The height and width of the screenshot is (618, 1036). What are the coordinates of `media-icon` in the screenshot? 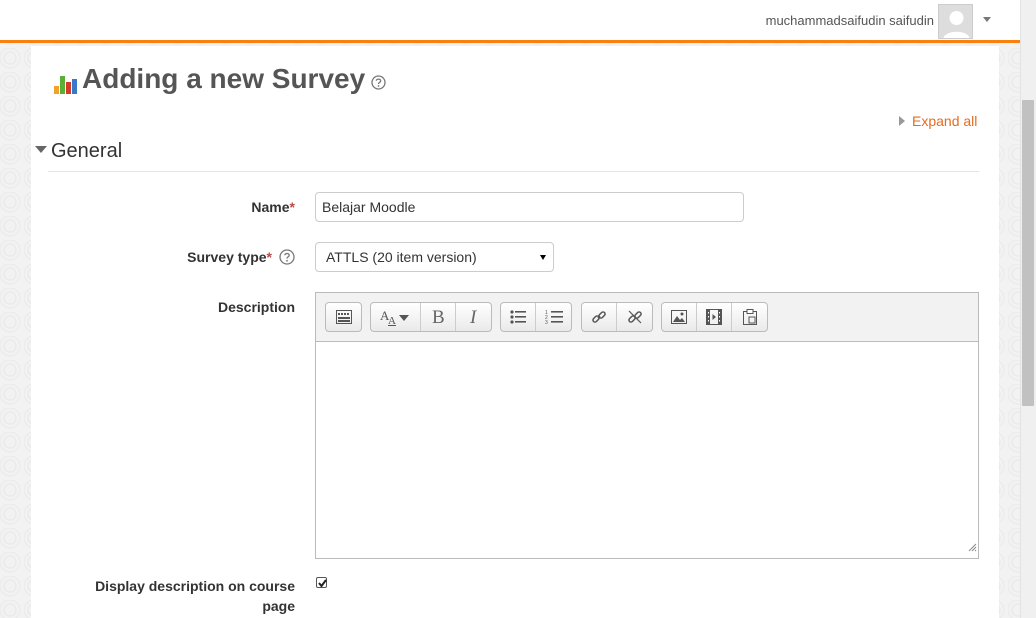 It's located at (714, 317).